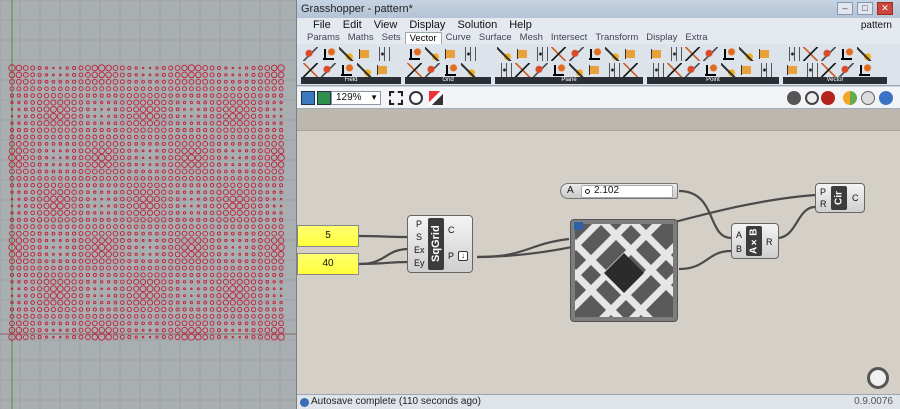 This screenshot has height=409, width=900. I want to click on multiply-input-b: B, so click(739, 249).